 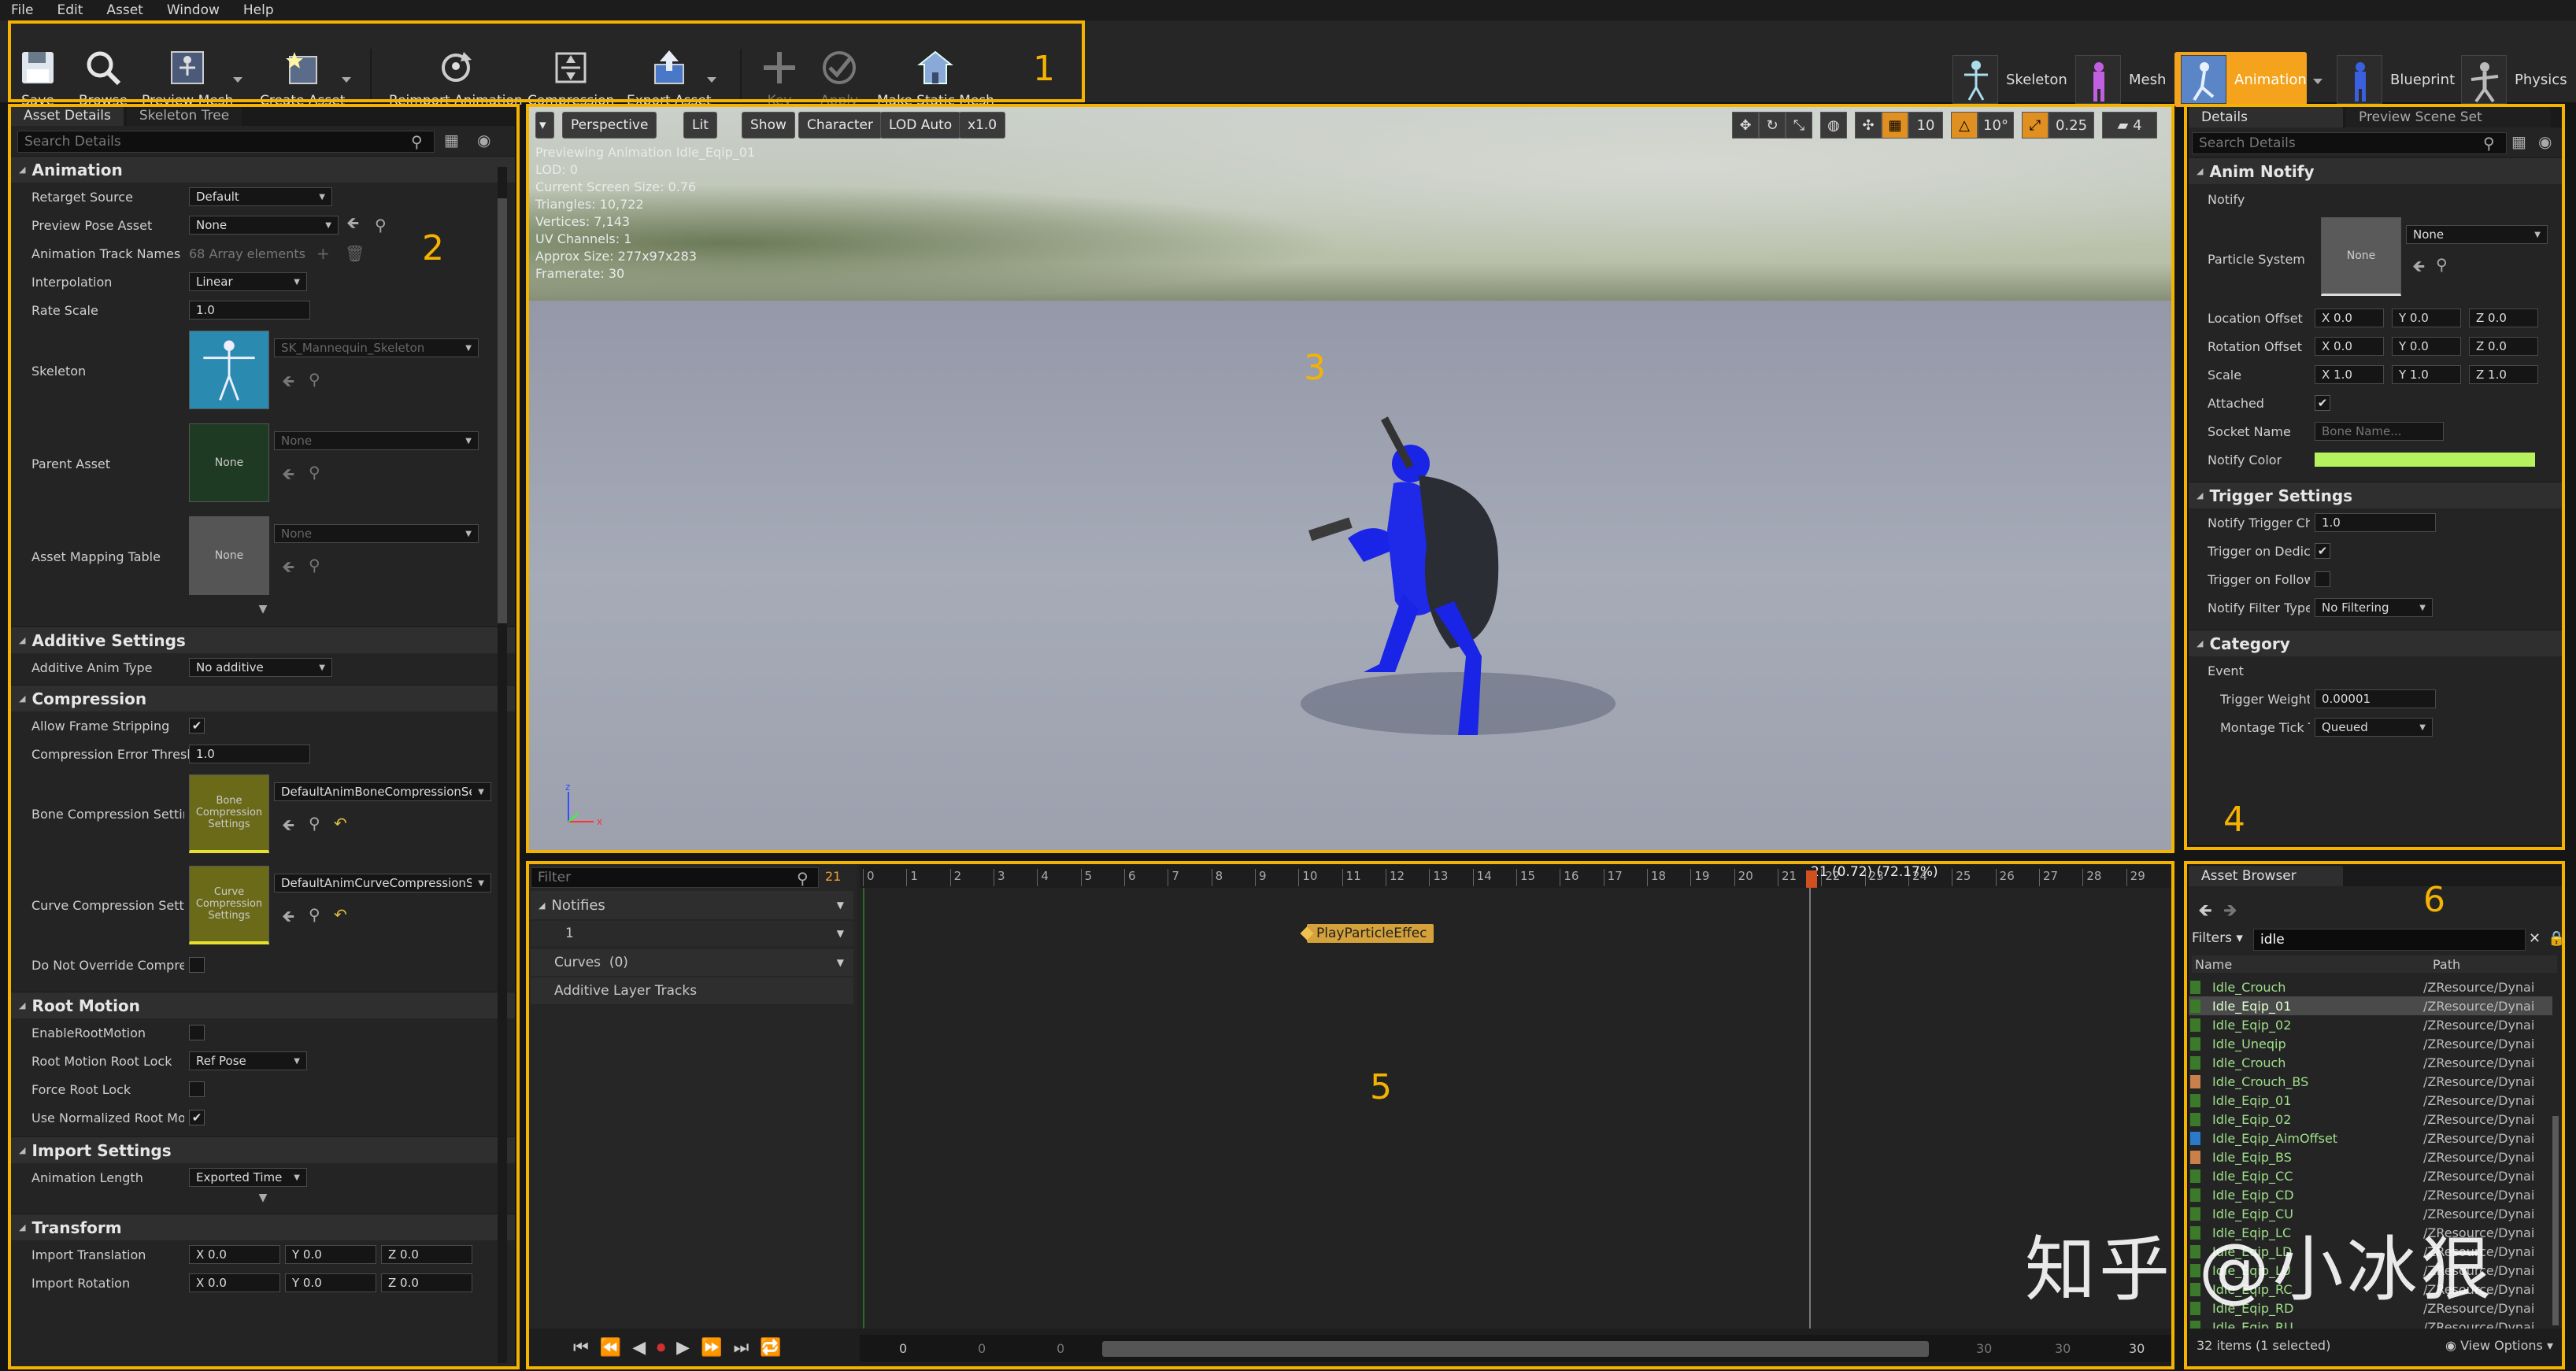 What do you see at coordinates (2374, 727) in the screenshot?
I see `montage-tick-combo: Queued` at bounding box center [2374, 727].